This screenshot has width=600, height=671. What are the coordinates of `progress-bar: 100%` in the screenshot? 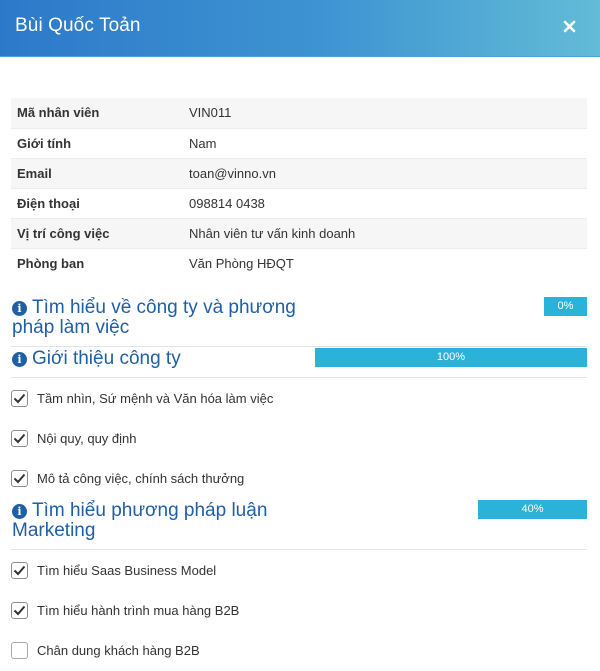 It's located at (451, 357).